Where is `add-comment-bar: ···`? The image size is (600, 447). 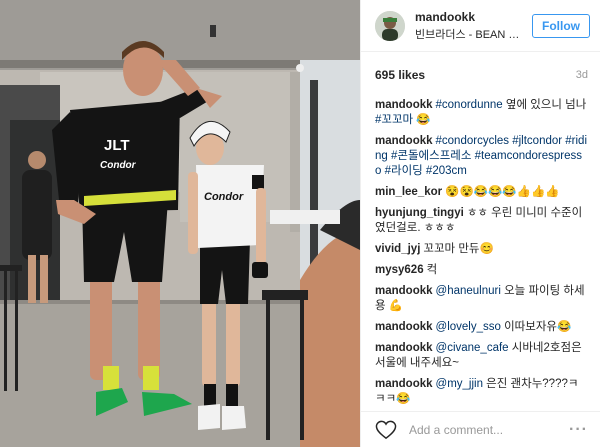 add-comment-bar: ··· is located at coordinates (480, 429).